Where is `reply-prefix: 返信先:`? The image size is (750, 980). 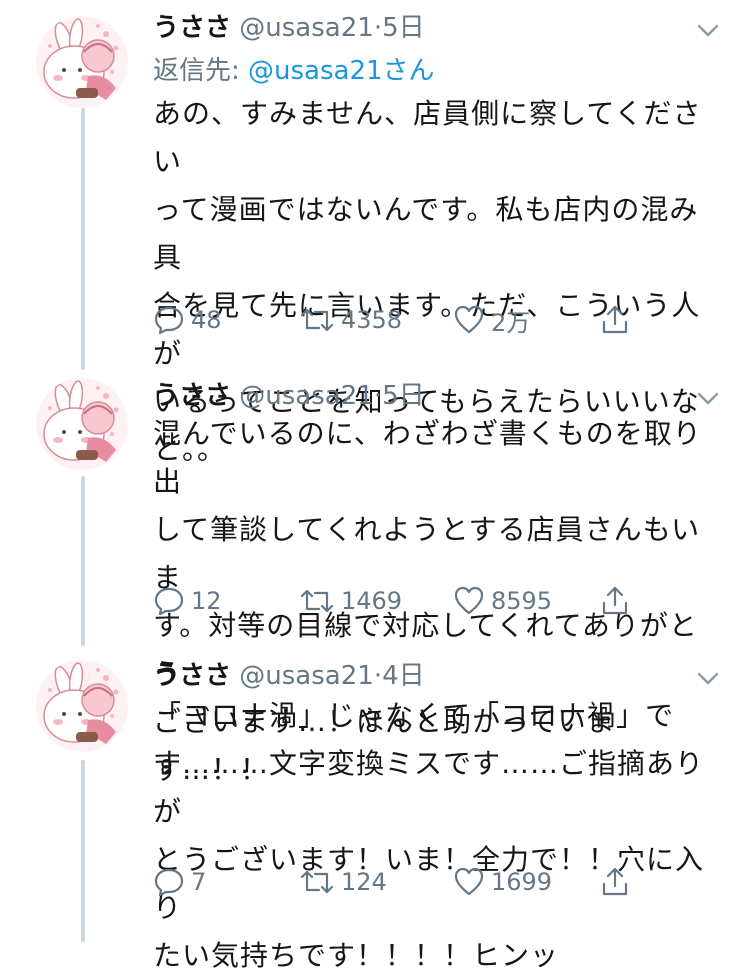 reply-prefix: 返信先: is located at coordinates (196, 71).